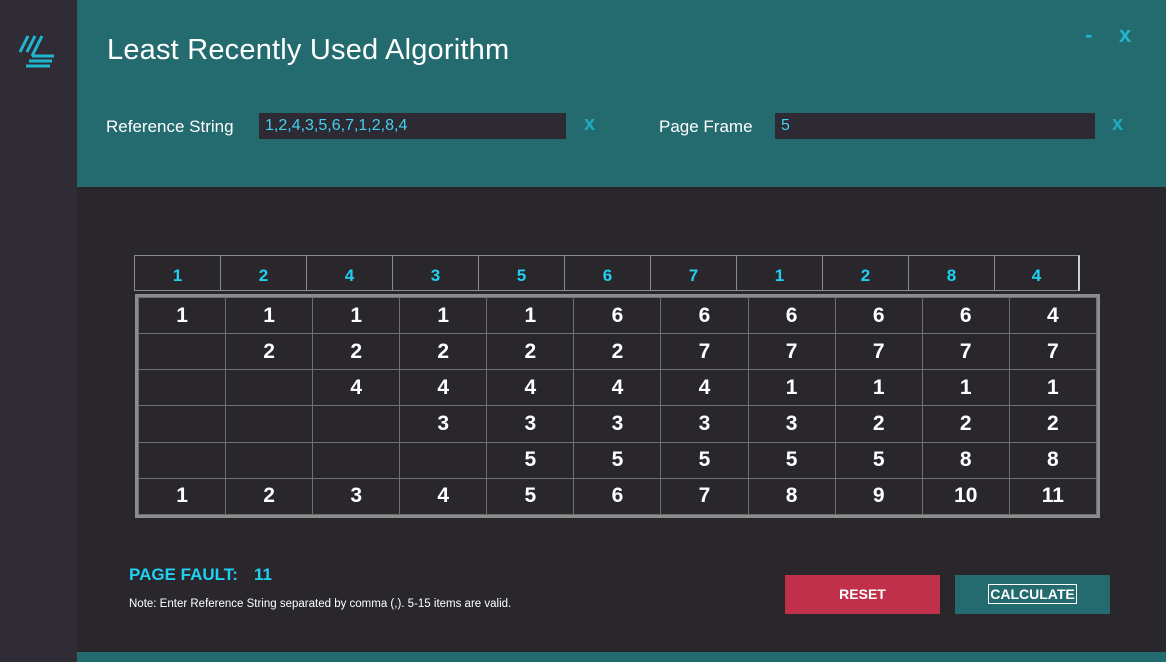  I want to click on calculate-button: CALCULATE, so click(1032, 594).